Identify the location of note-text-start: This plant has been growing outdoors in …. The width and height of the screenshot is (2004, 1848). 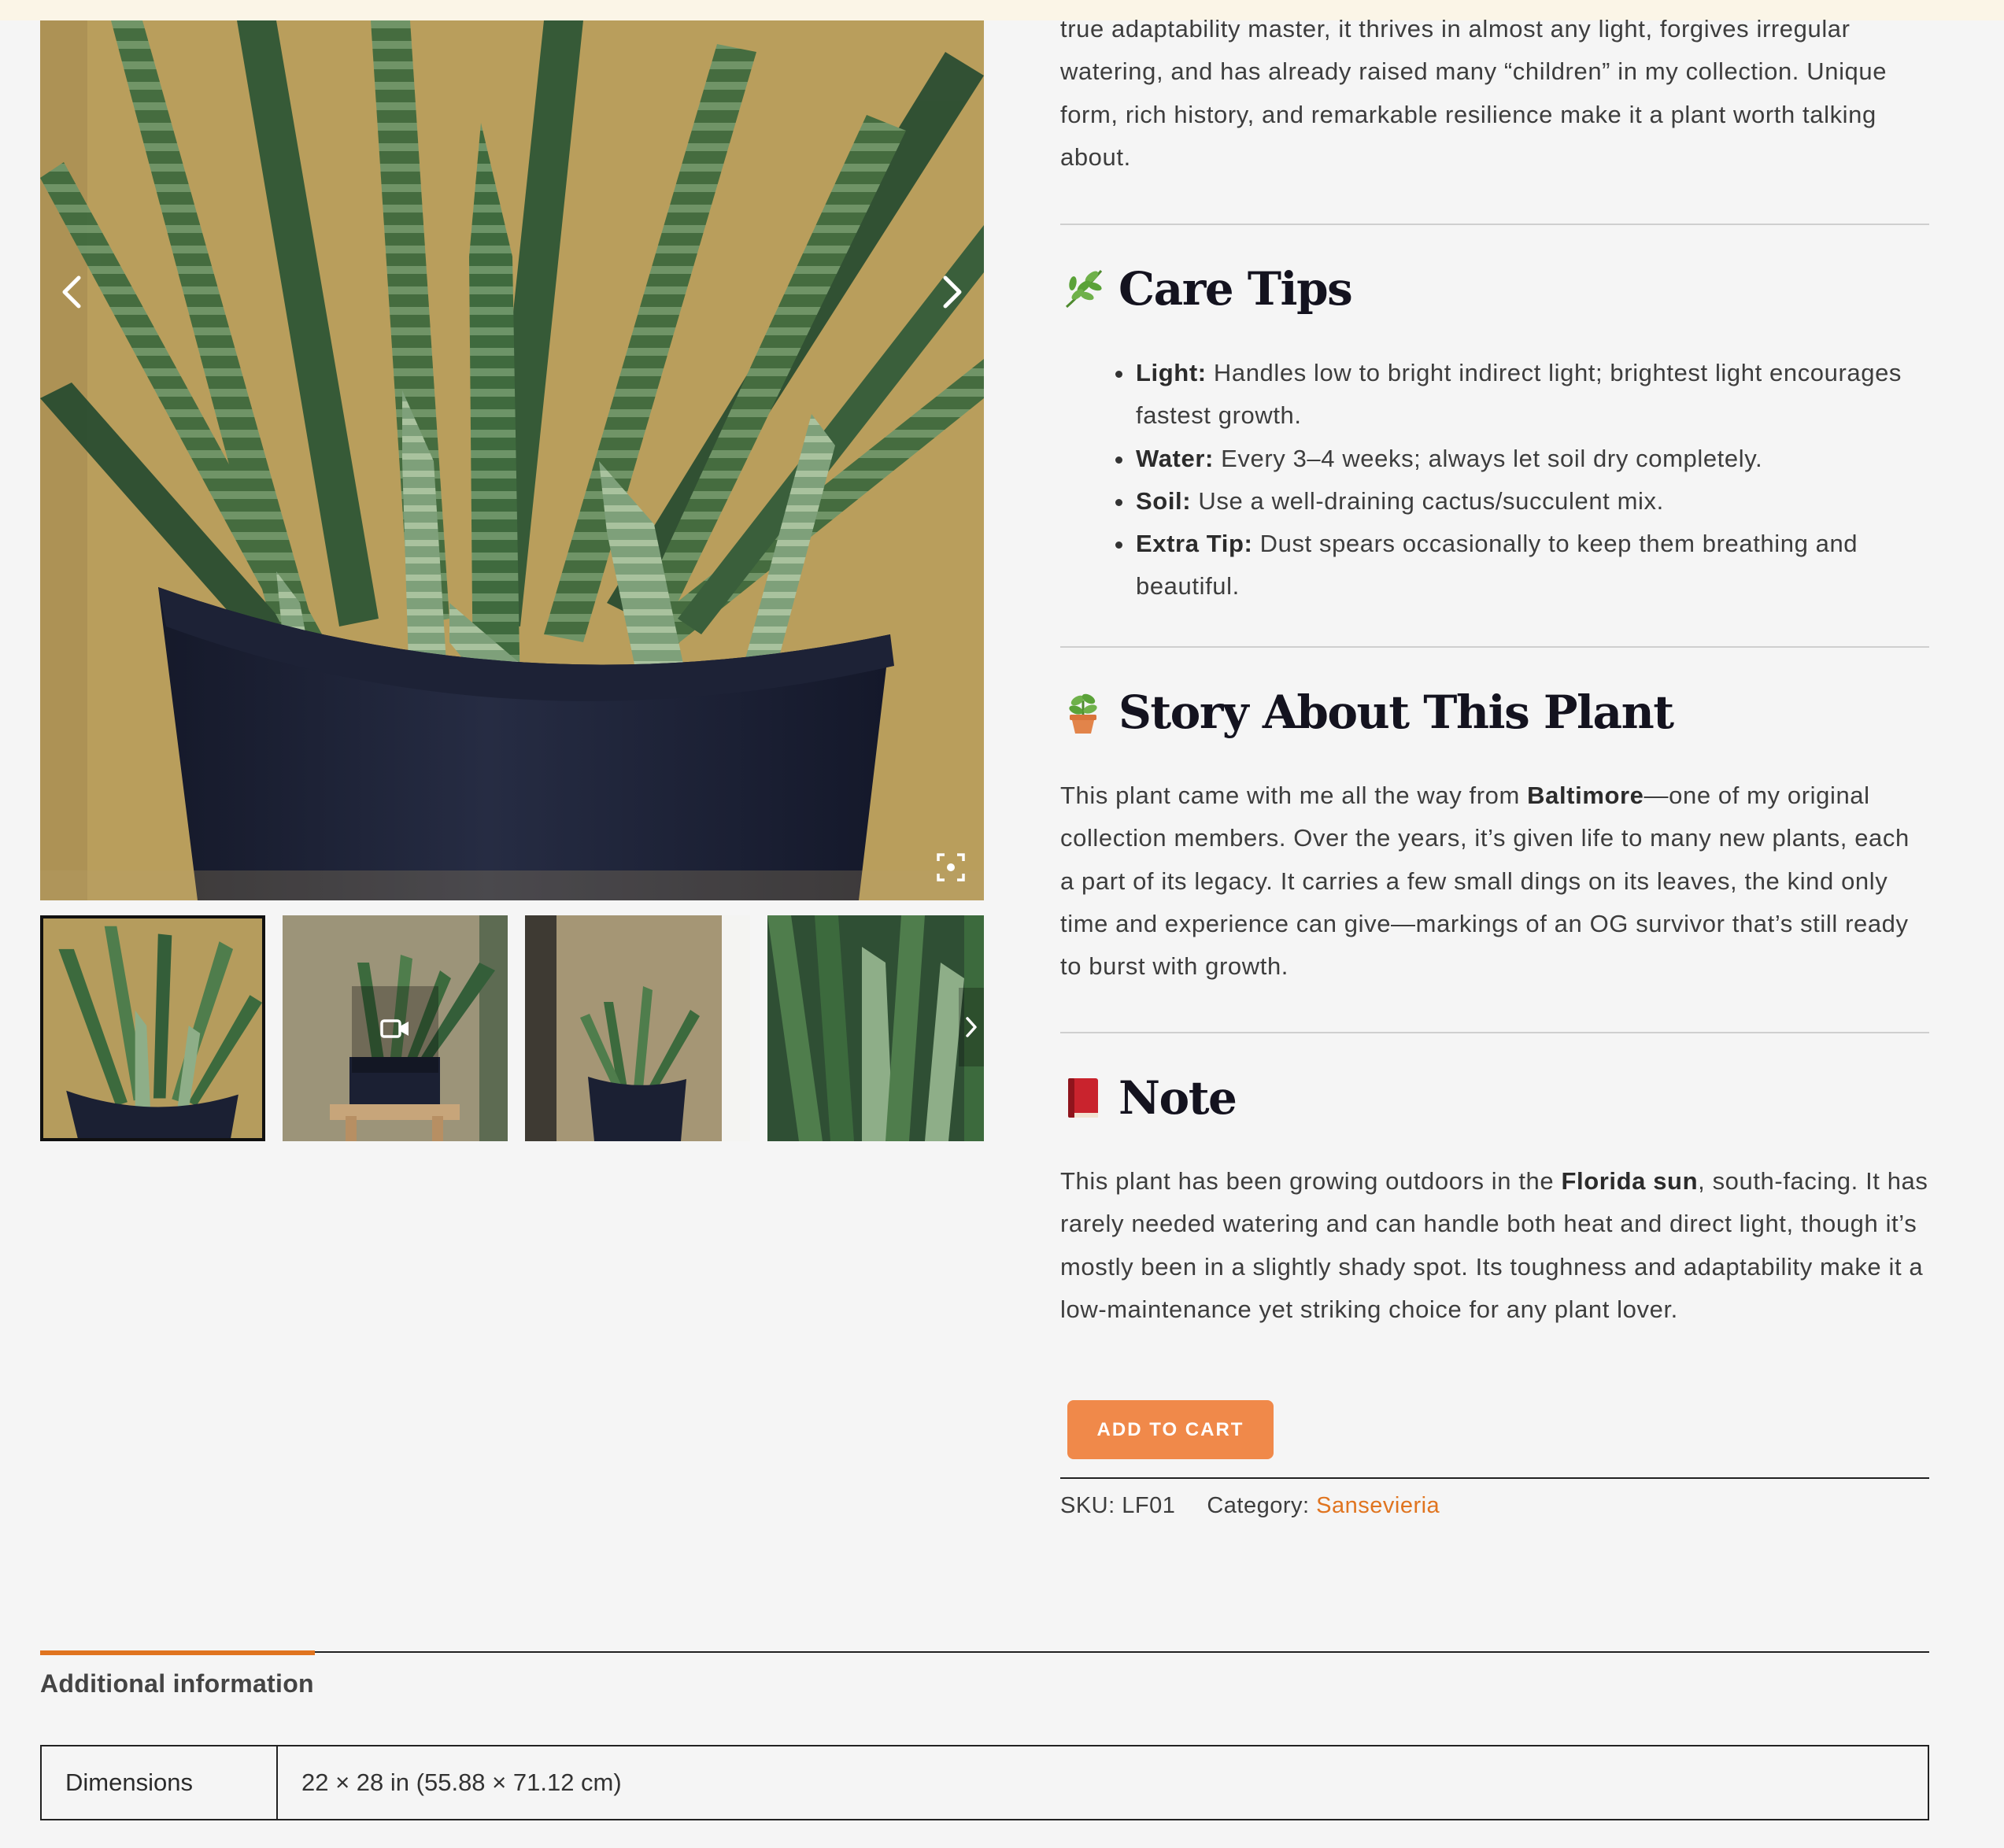
(1311, 1181).